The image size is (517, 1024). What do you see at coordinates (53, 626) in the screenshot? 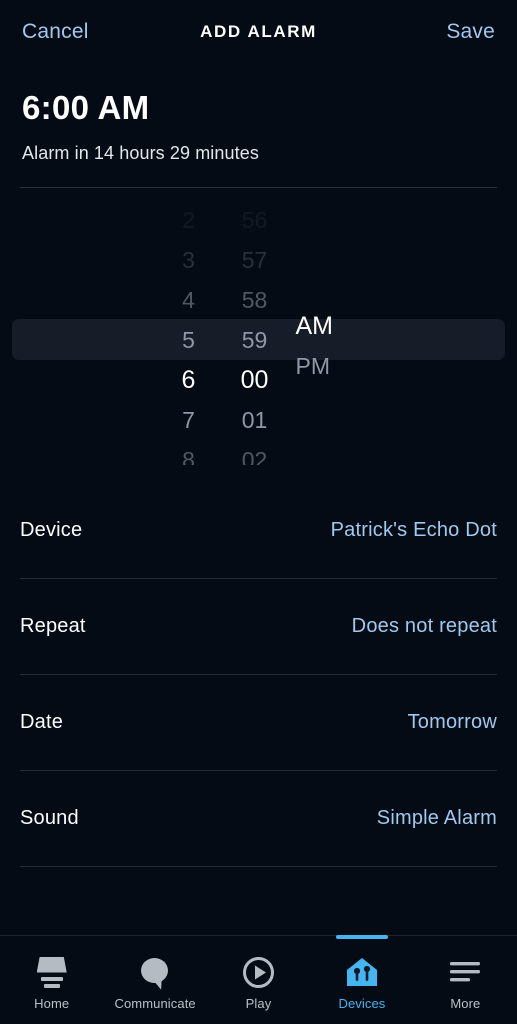
I see `option-label: Repeat` at bounding box center [53, 626].